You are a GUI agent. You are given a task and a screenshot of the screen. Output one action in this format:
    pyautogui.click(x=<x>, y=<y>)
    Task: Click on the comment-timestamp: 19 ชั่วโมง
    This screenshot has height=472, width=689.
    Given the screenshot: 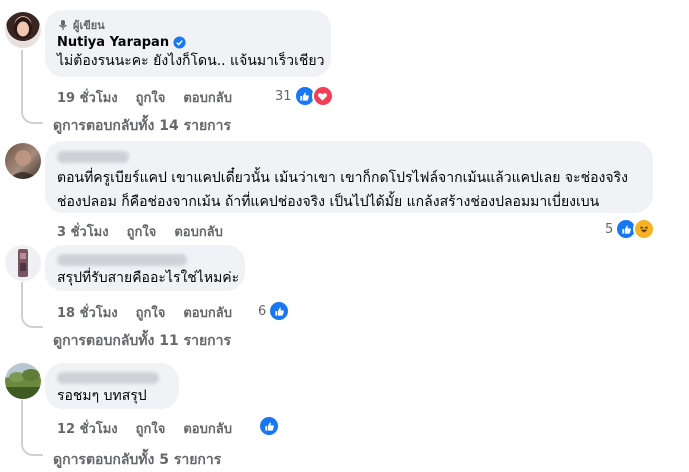 What is the action you would take?
    pyautogui.click(x=87, y=97)
    